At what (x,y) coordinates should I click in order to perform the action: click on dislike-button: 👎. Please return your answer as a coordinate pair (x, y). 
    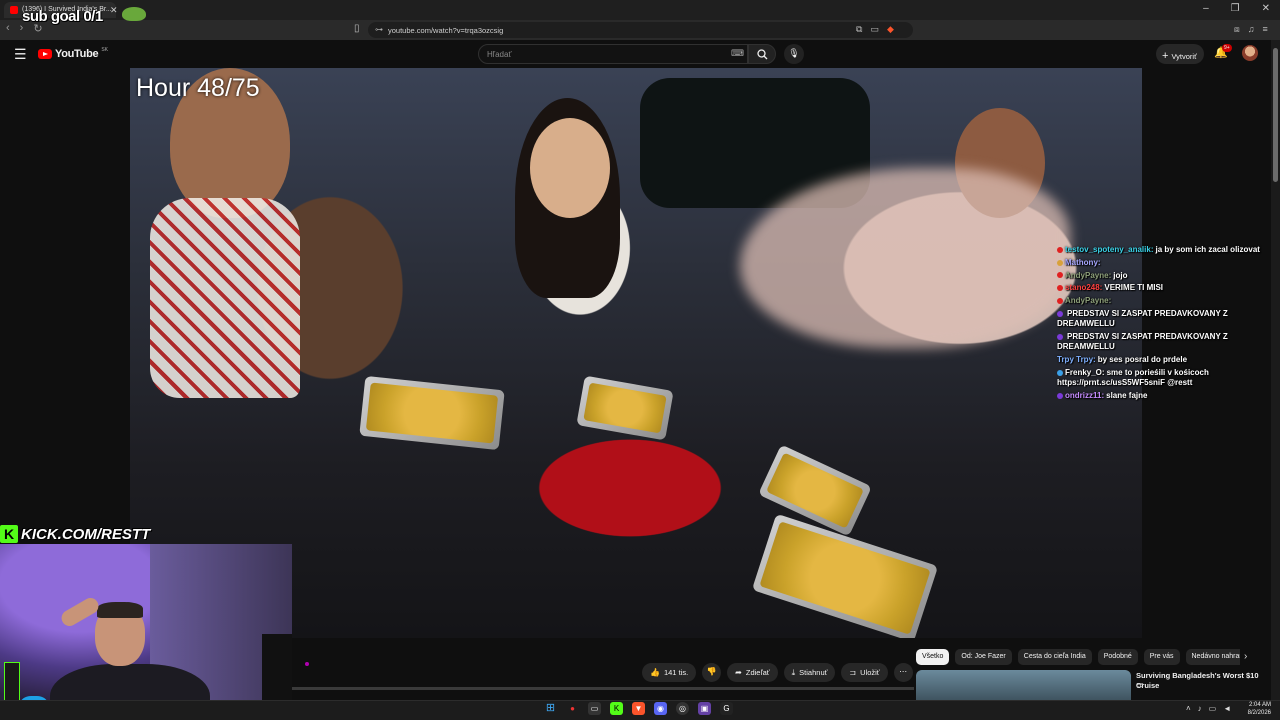
    Looking at the image, I should click on (712, 672).